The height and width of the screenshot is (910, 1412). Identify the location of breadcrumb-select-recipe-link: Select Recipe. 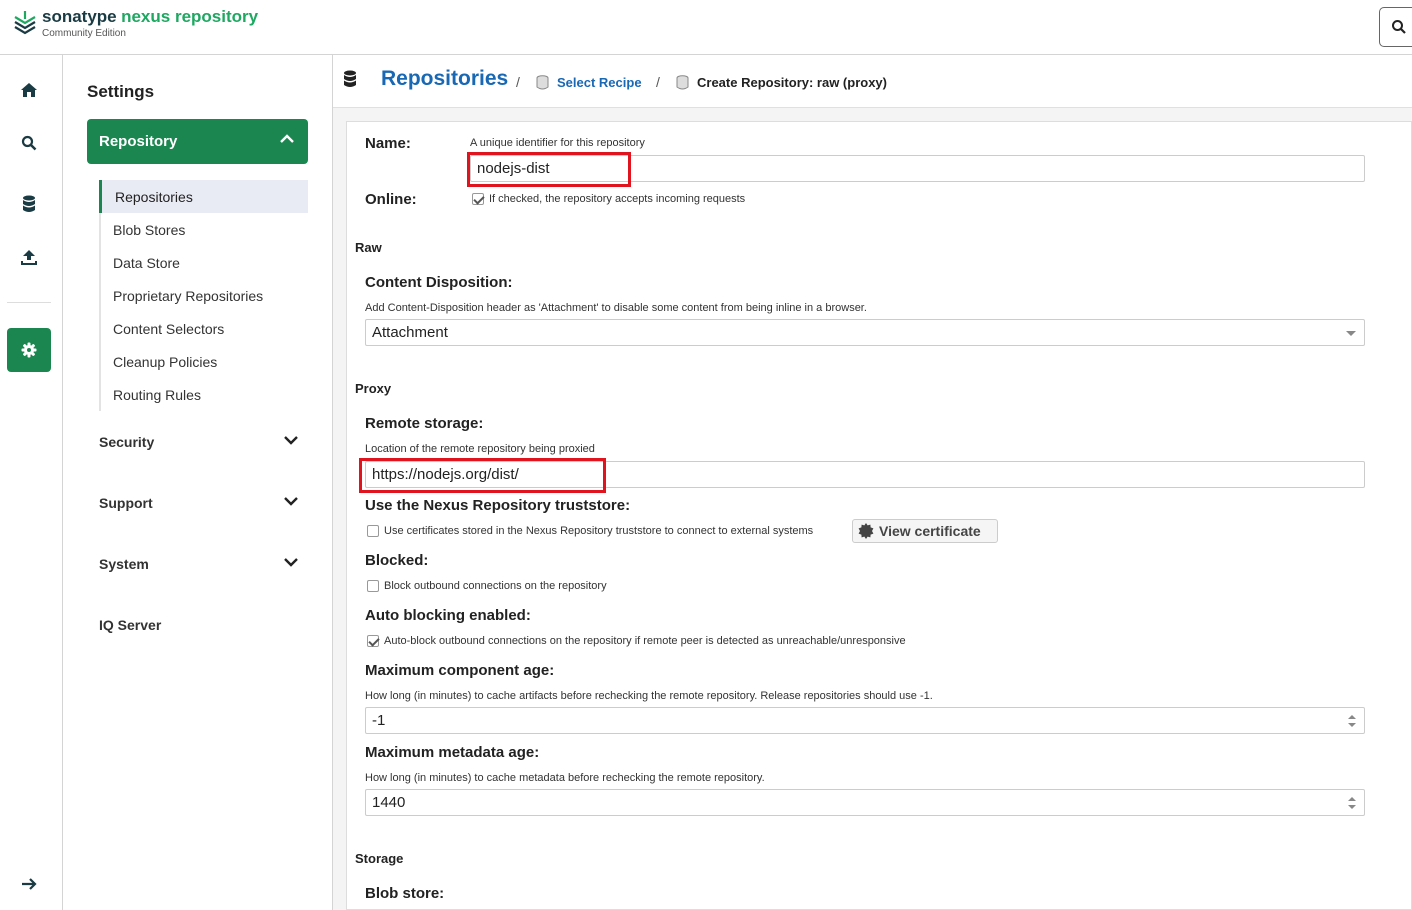
(599, 82).